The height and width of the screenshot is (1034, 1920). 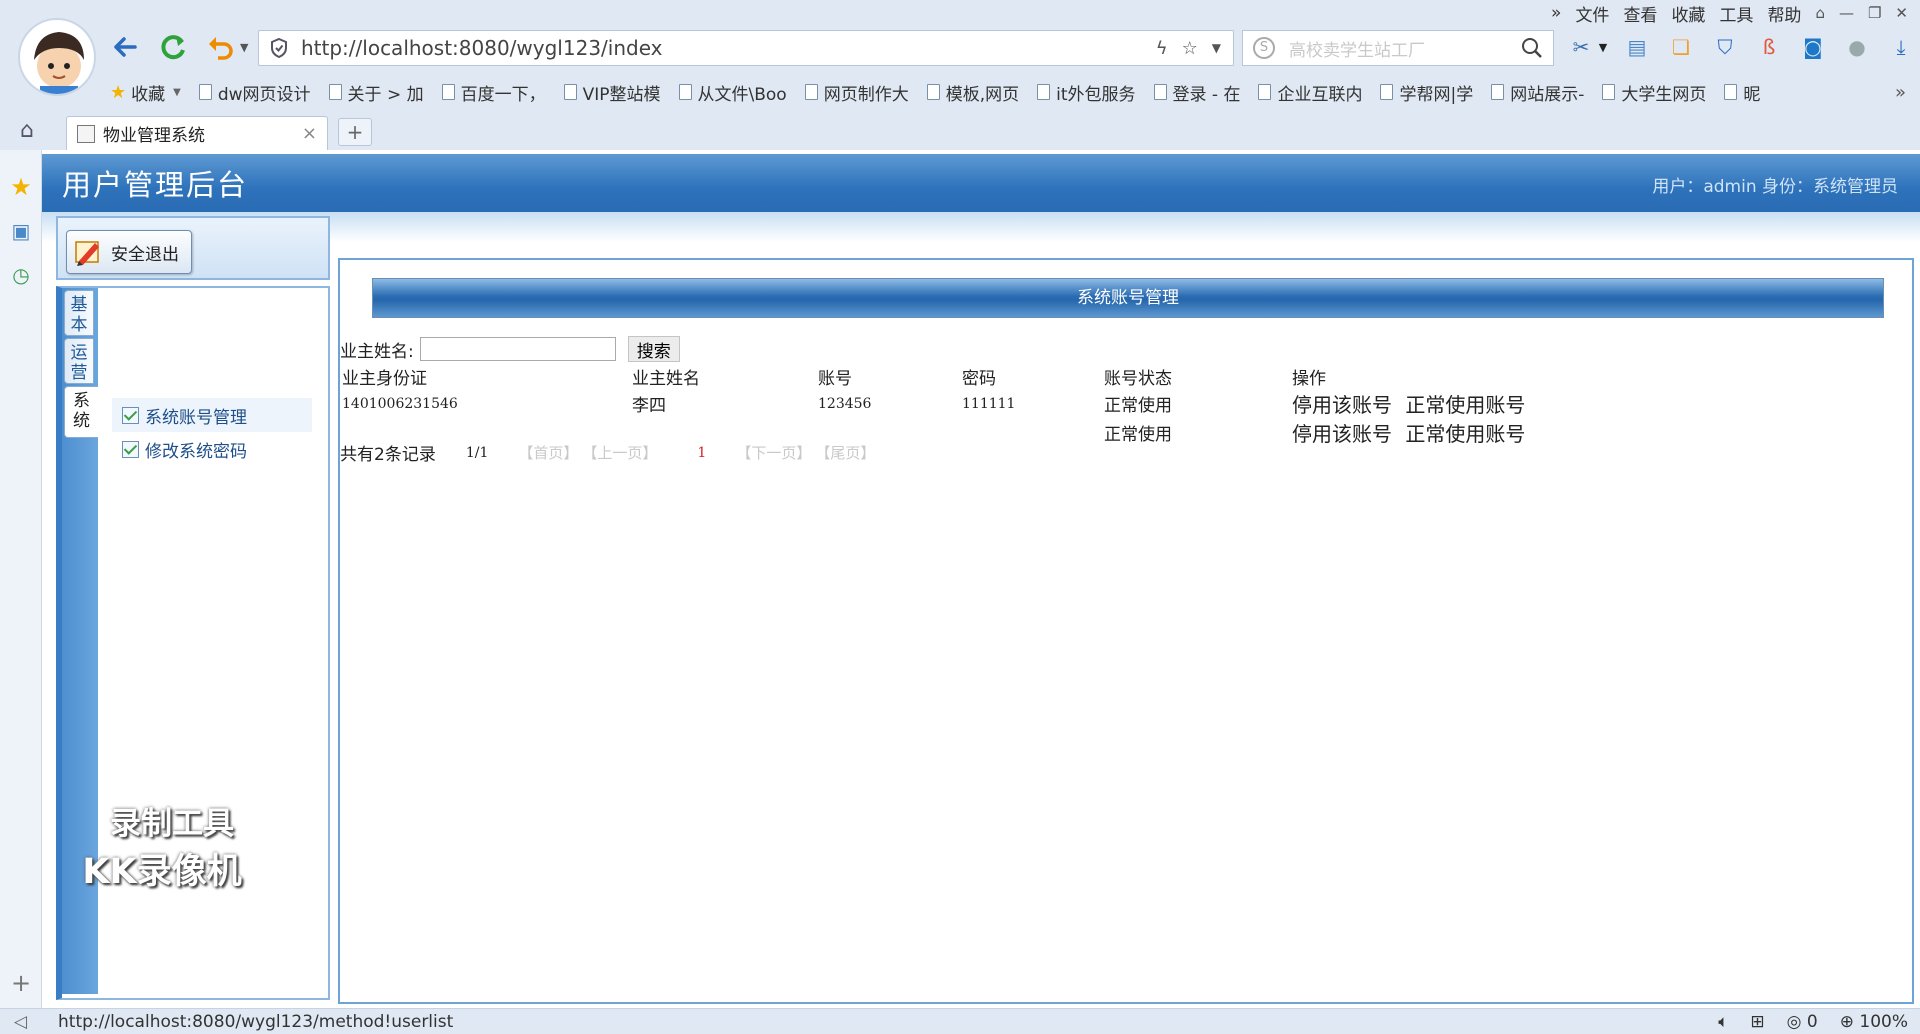 I want to click on bookmark-item: 从文件\Boo, so click(x=732, y=92).